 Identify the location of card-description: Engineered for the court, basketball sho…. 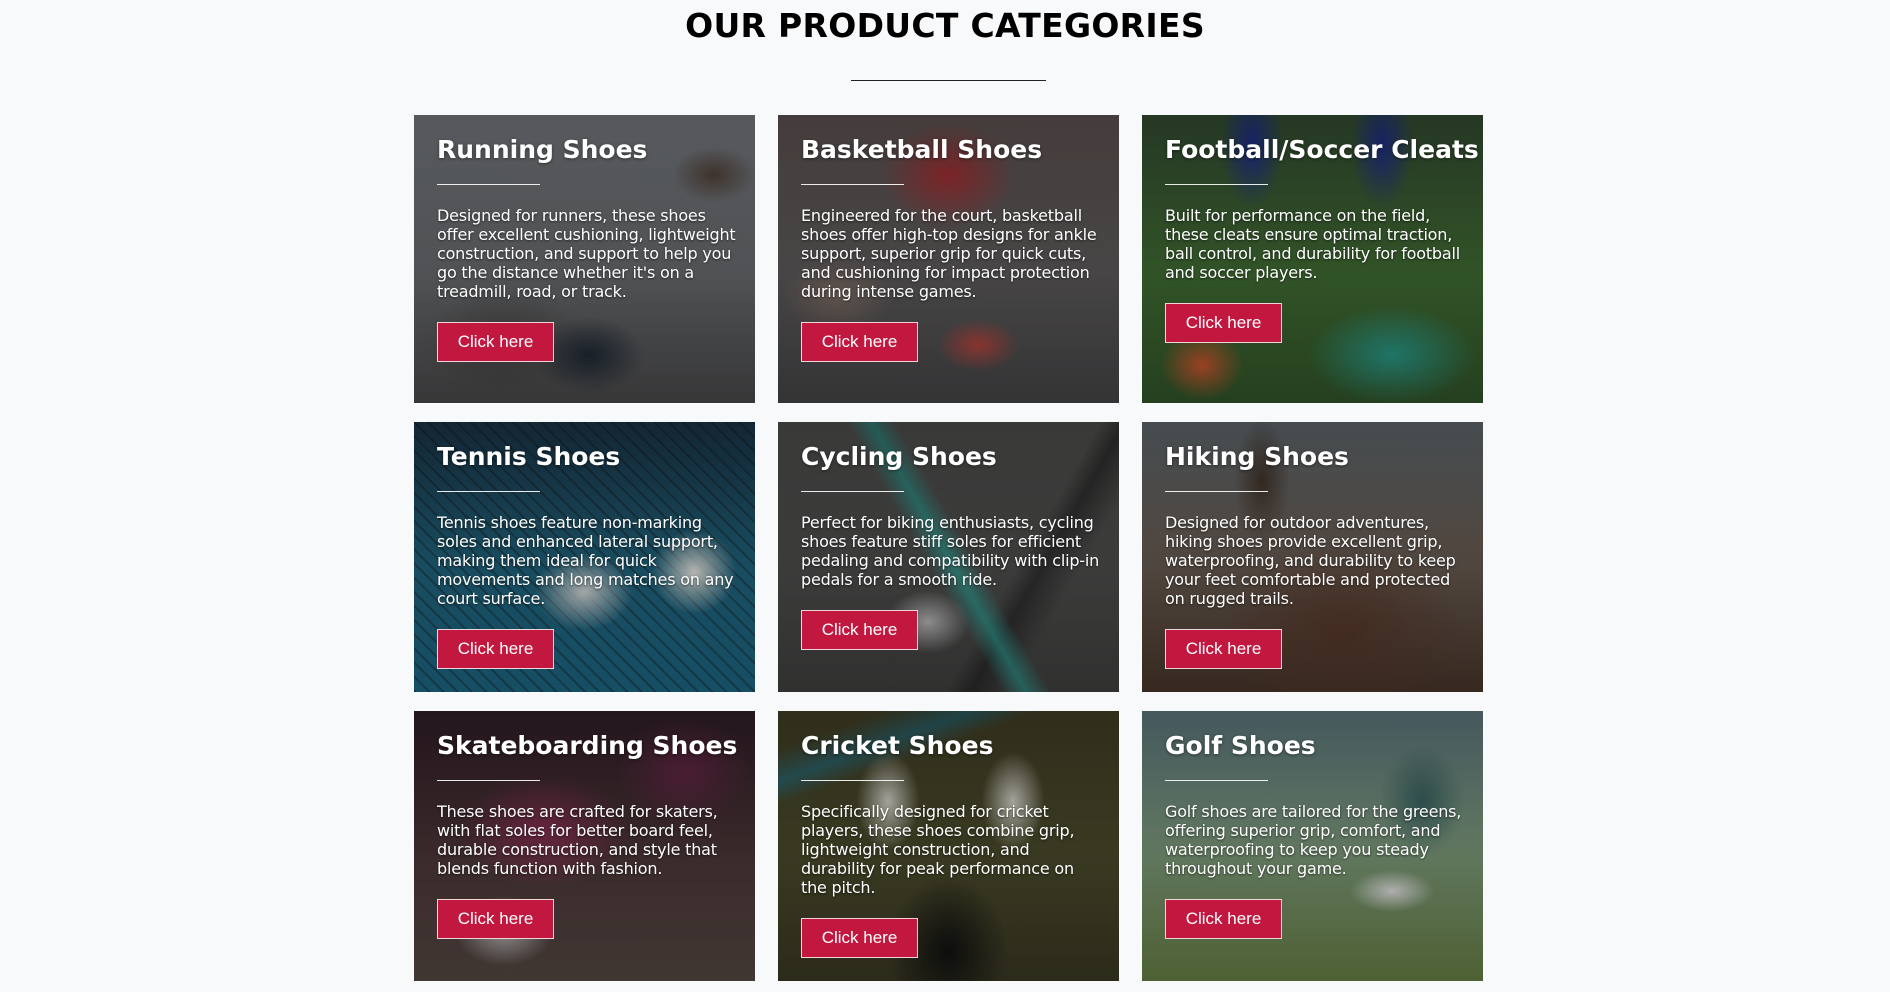
(949, 253).